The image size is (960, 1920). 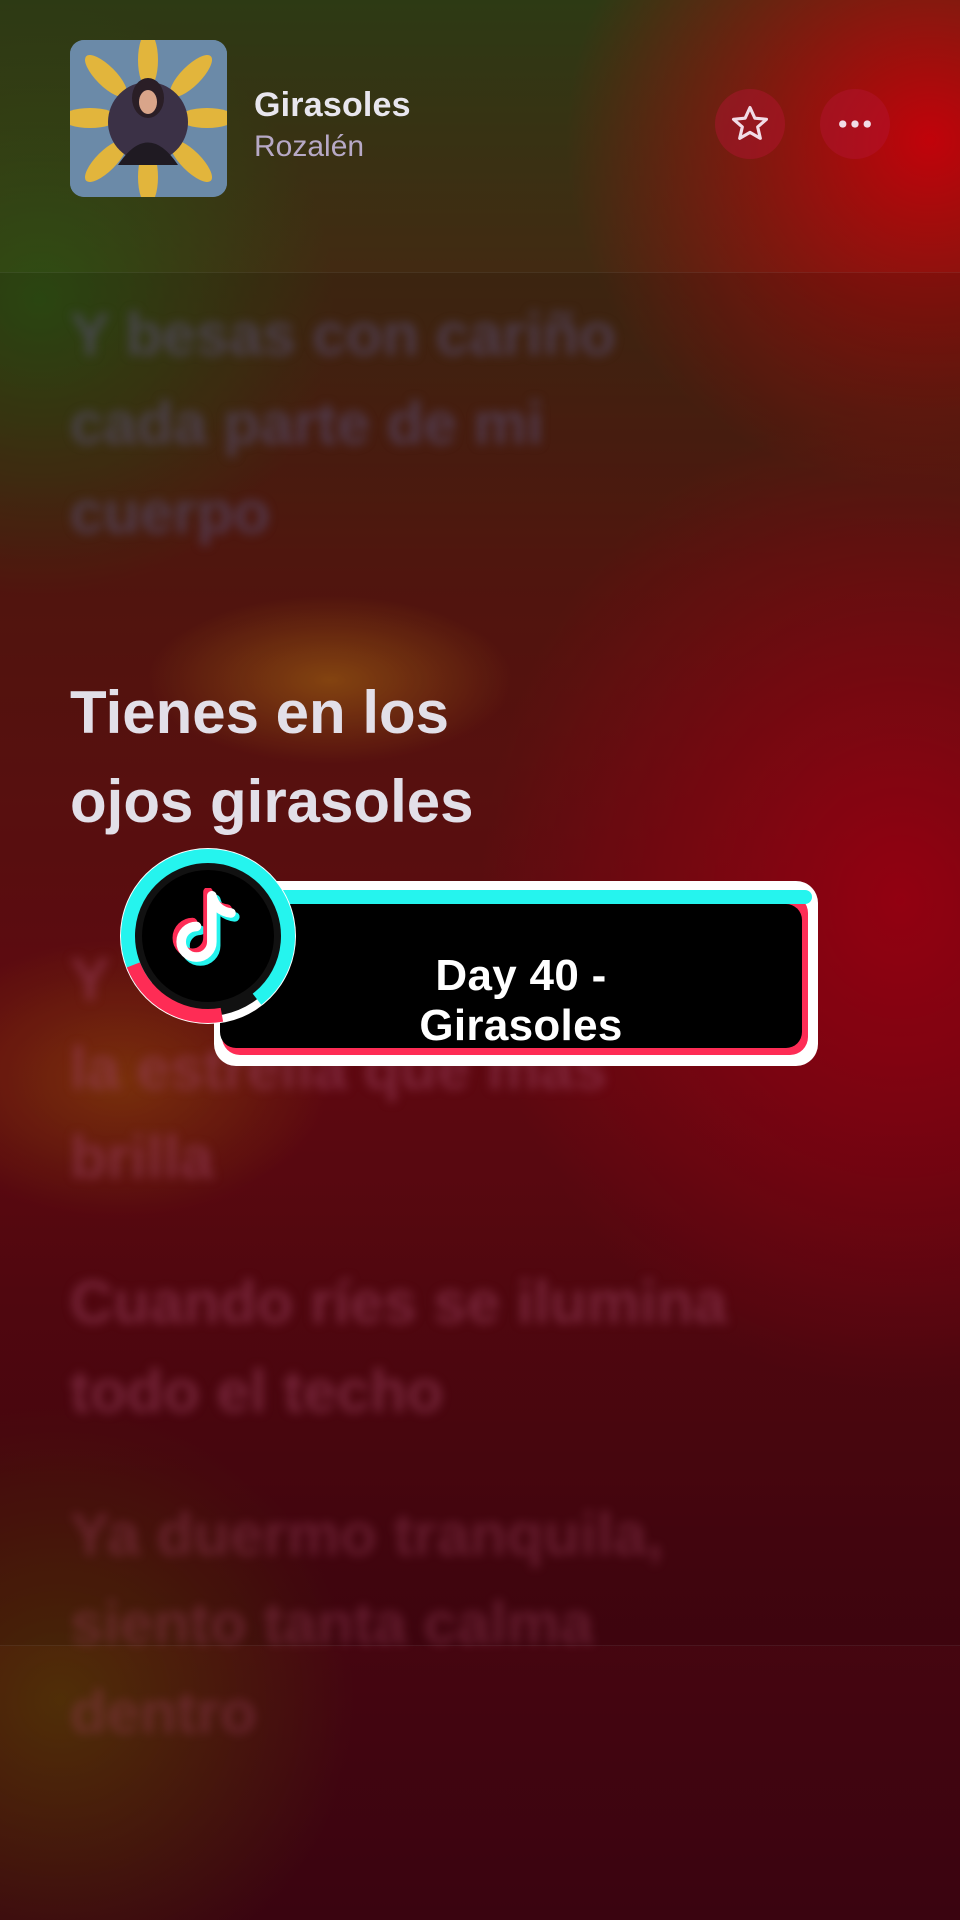 What do you see at coordinates (163, 1712) in the screenshot?
I see `lyric-text: dentro` at bounding box center [163, 1712].